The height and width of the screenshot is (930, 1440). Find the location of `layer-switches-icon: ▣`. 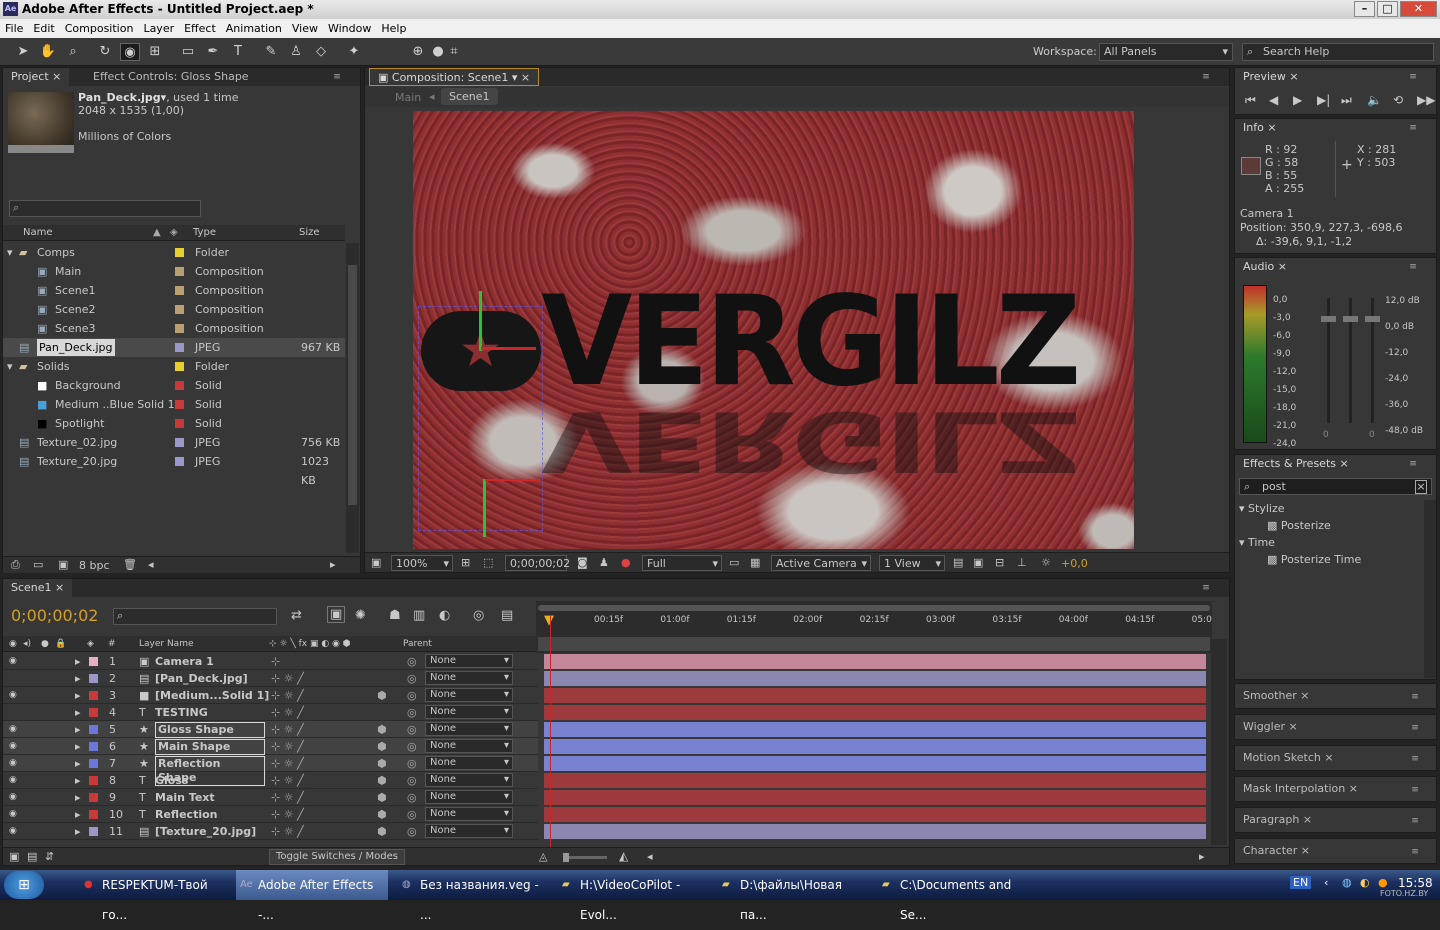

layer-switches-icon: ▣ is located at coordinates (14, 856).